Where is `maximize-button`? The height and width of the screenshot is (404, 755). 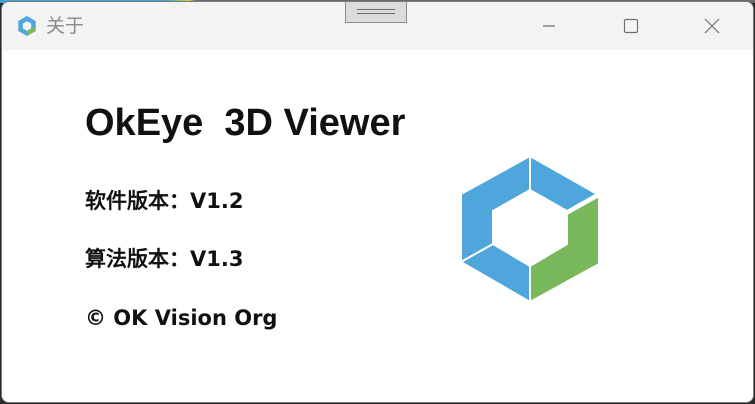
maximize-button is located at coordinates (631, 26).